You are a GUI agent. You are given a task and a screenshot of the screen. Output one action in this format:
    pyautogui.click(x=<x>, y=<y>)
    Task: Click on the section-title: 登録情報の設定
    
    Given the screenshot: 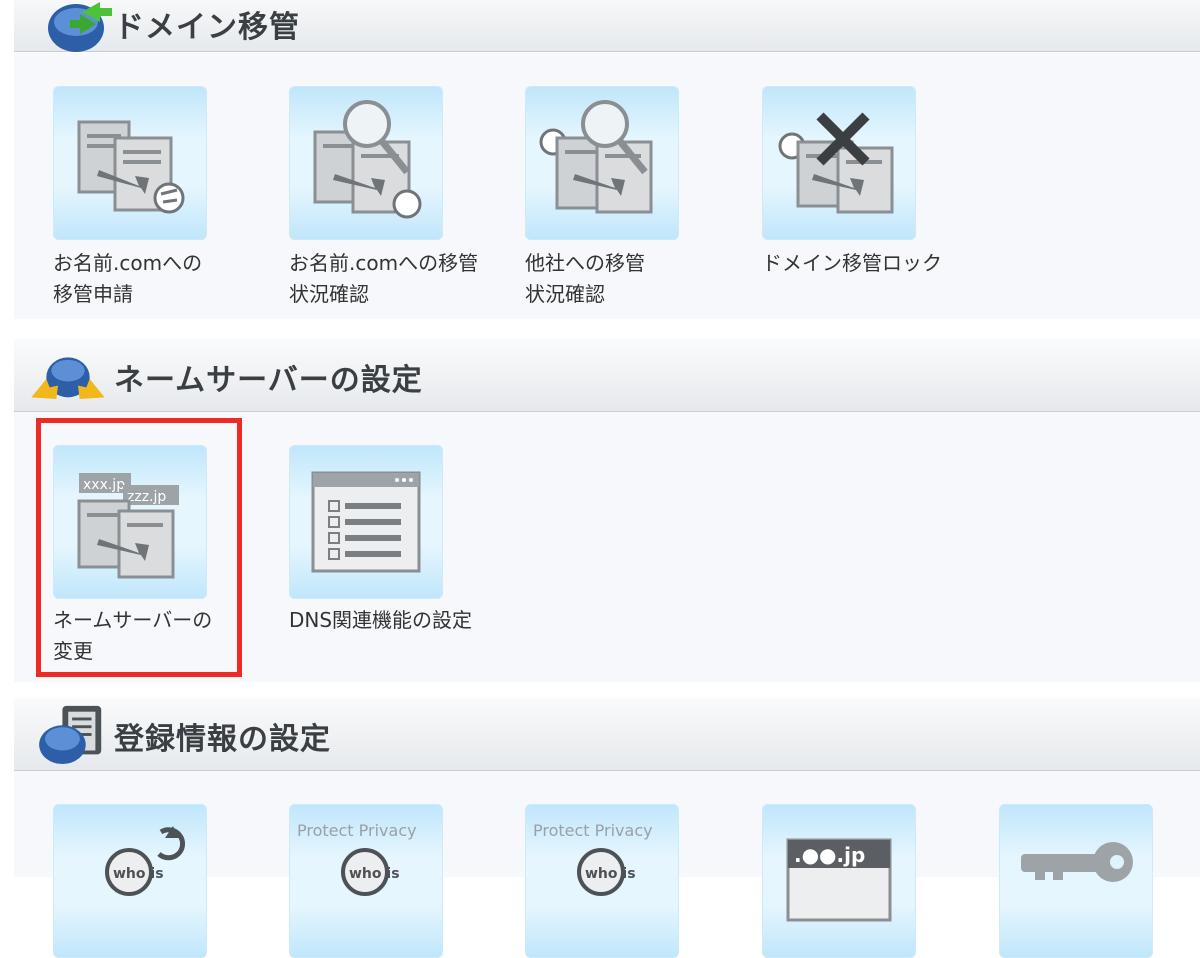 What is the action you would take?
    pyautogui.click(x=222, y=739)
    